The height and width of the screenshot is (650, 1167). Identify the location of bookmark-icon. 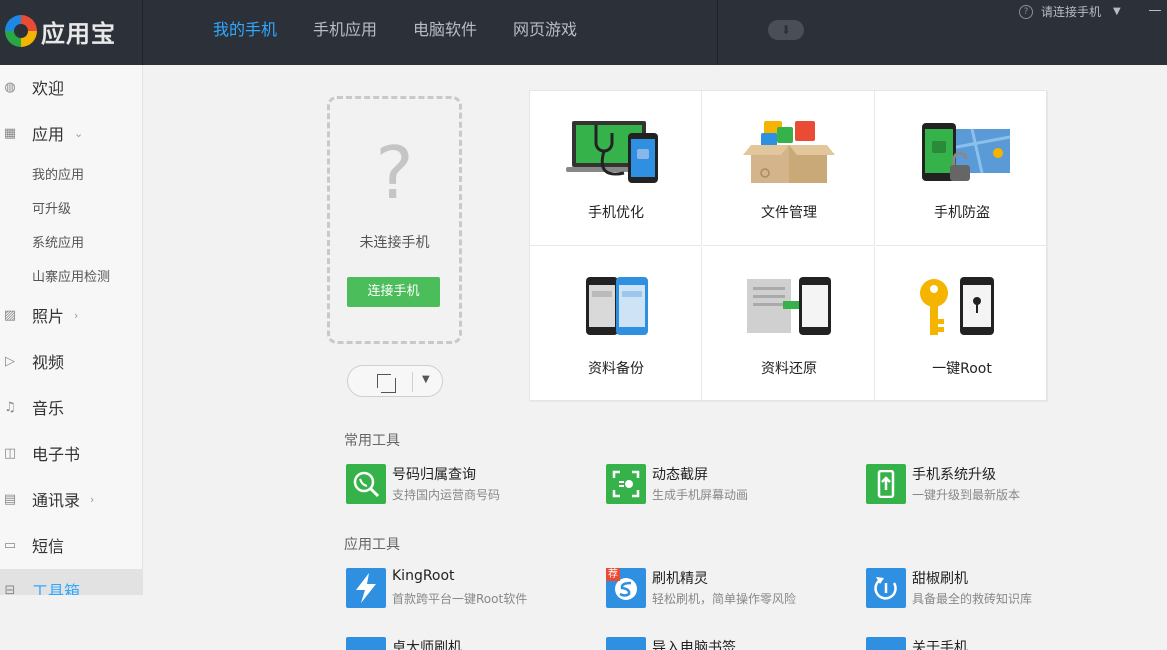
(626, 643).